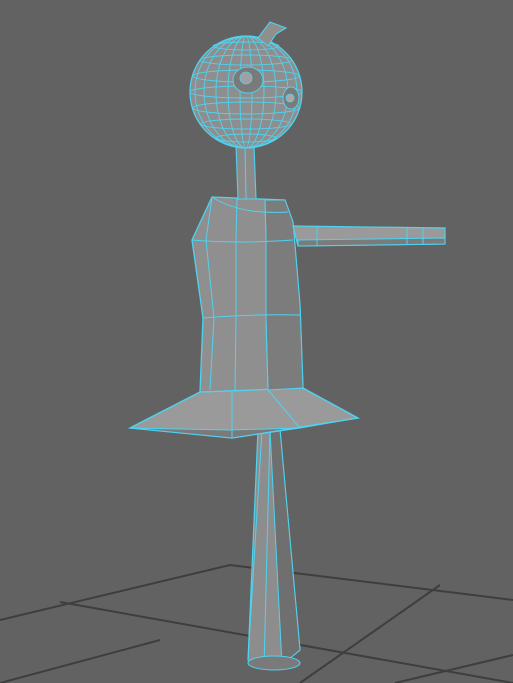 This screenshot has height=683, width=513. Describe the element at coordinates (274, 550) in the screenshot. I see `leg-mesh` at that location.